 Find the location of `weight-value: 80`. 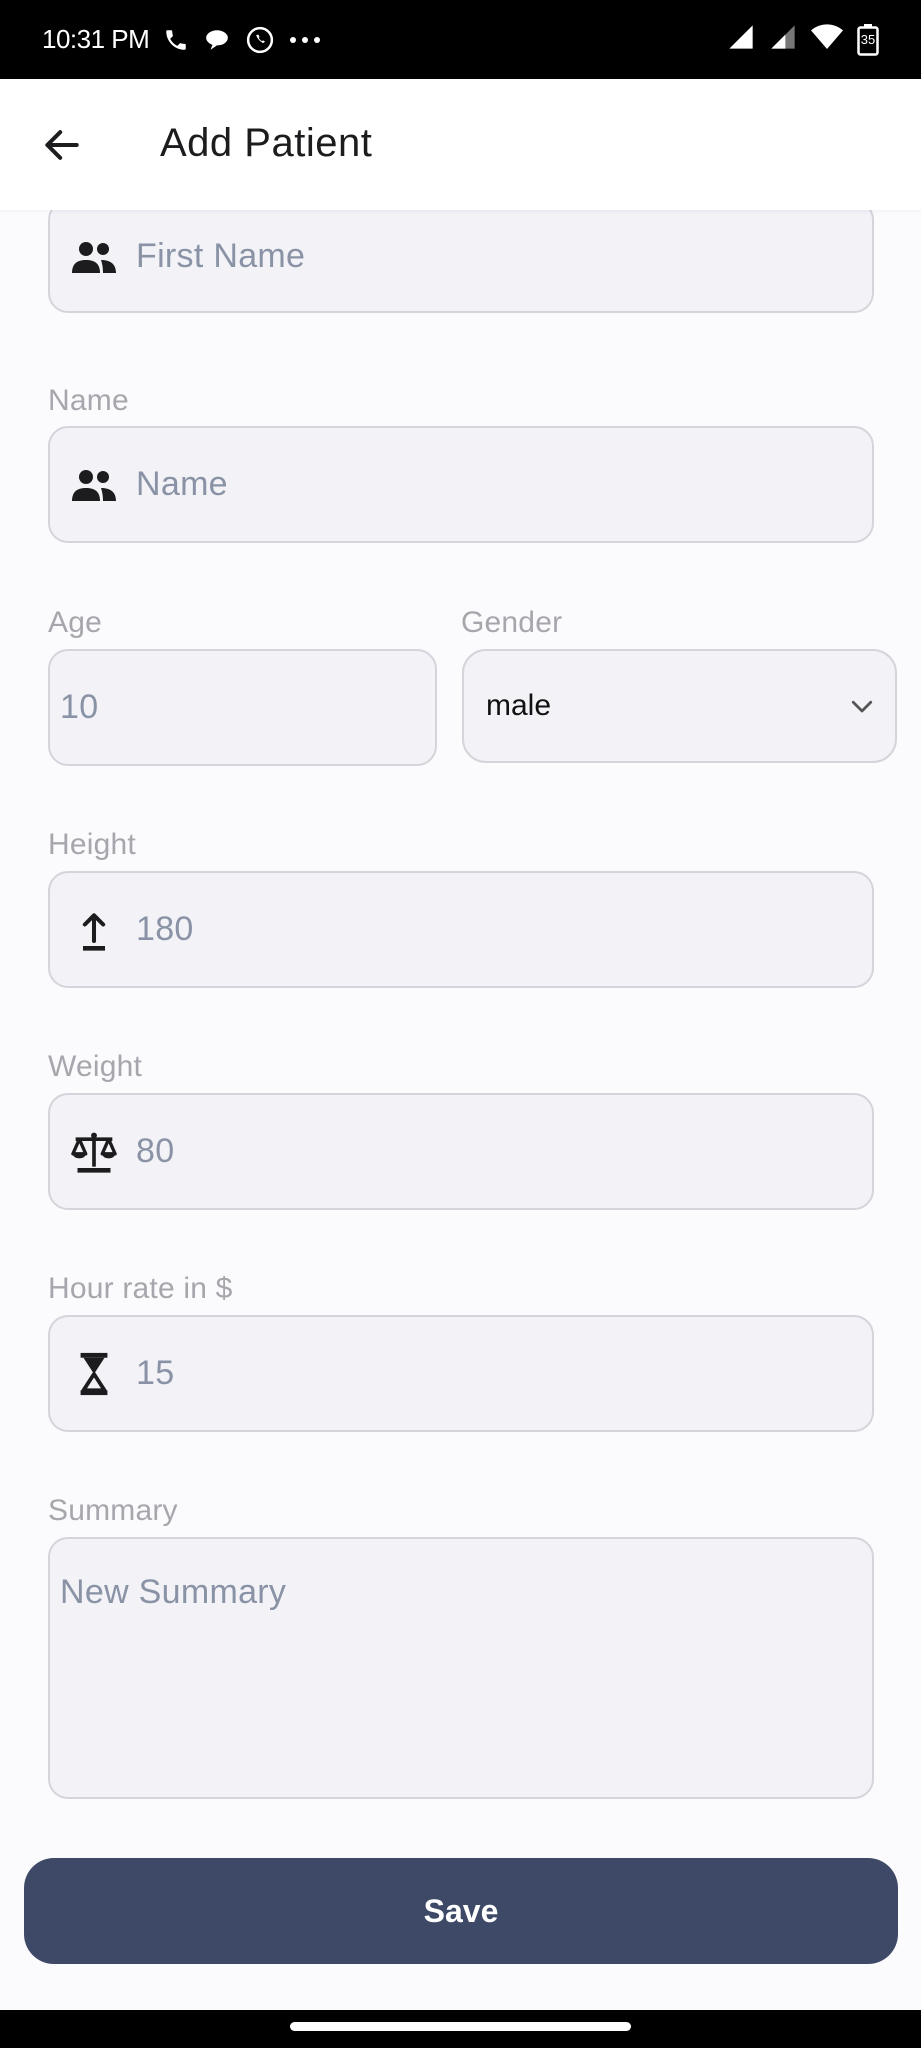

weight-value: 80 is located at coordinates (155, 1151).